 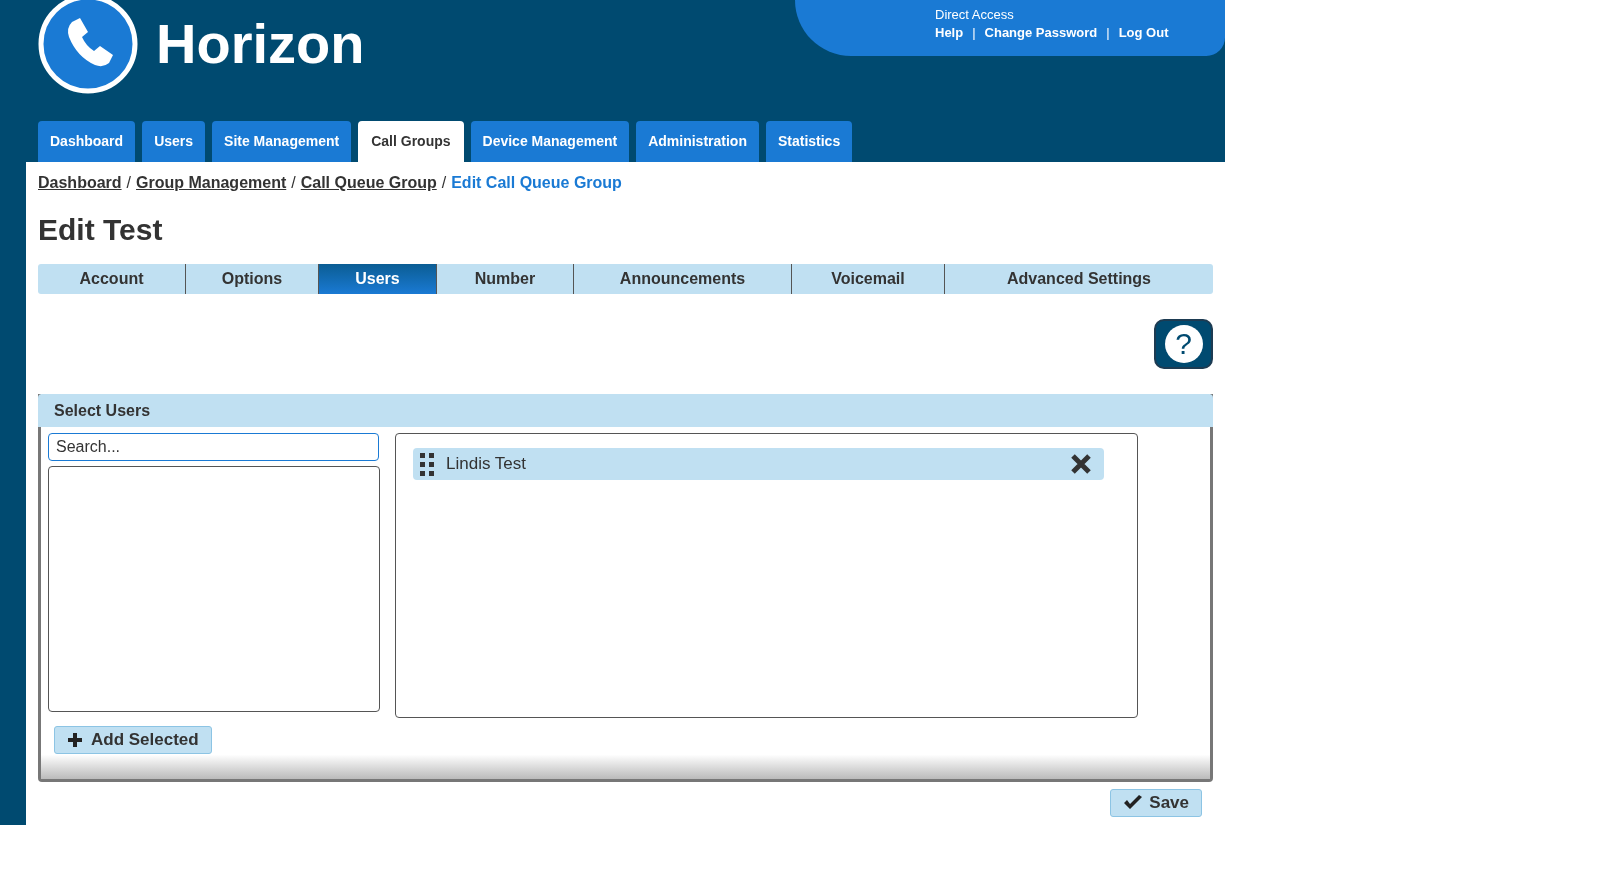 I want to click on sub-tab: Voicemail, so click(x=867, y=279).